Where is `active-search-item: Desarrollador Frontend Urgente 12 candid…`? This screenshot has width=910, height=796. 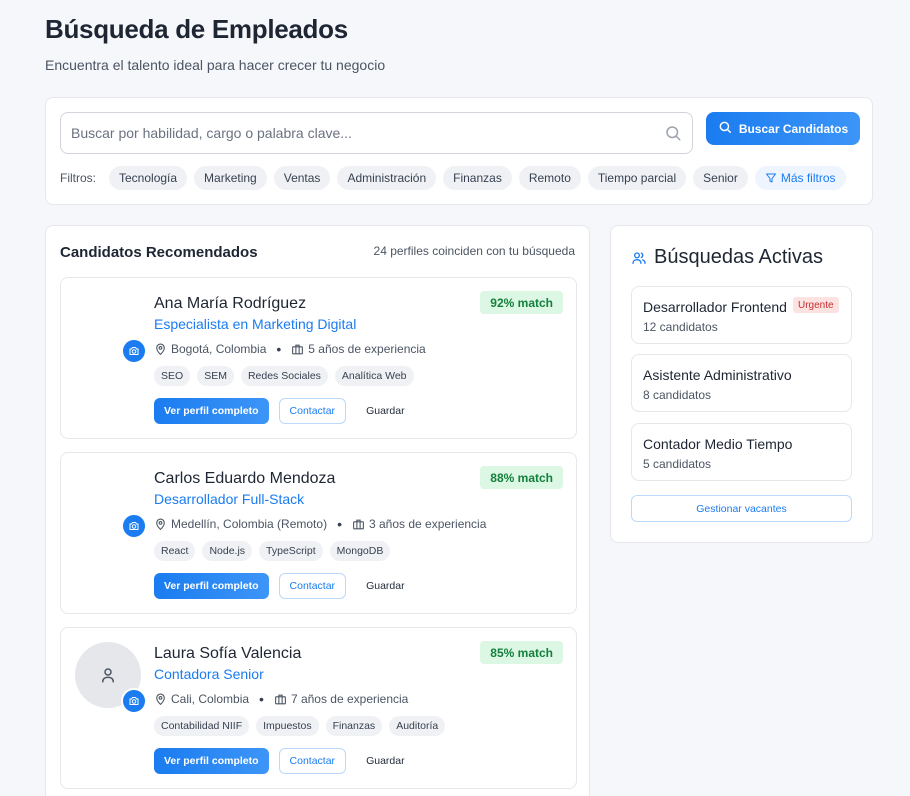
active-search-item: Desarrollador Frontend Urgente 12 candid… is located at coordinates (741, 315).